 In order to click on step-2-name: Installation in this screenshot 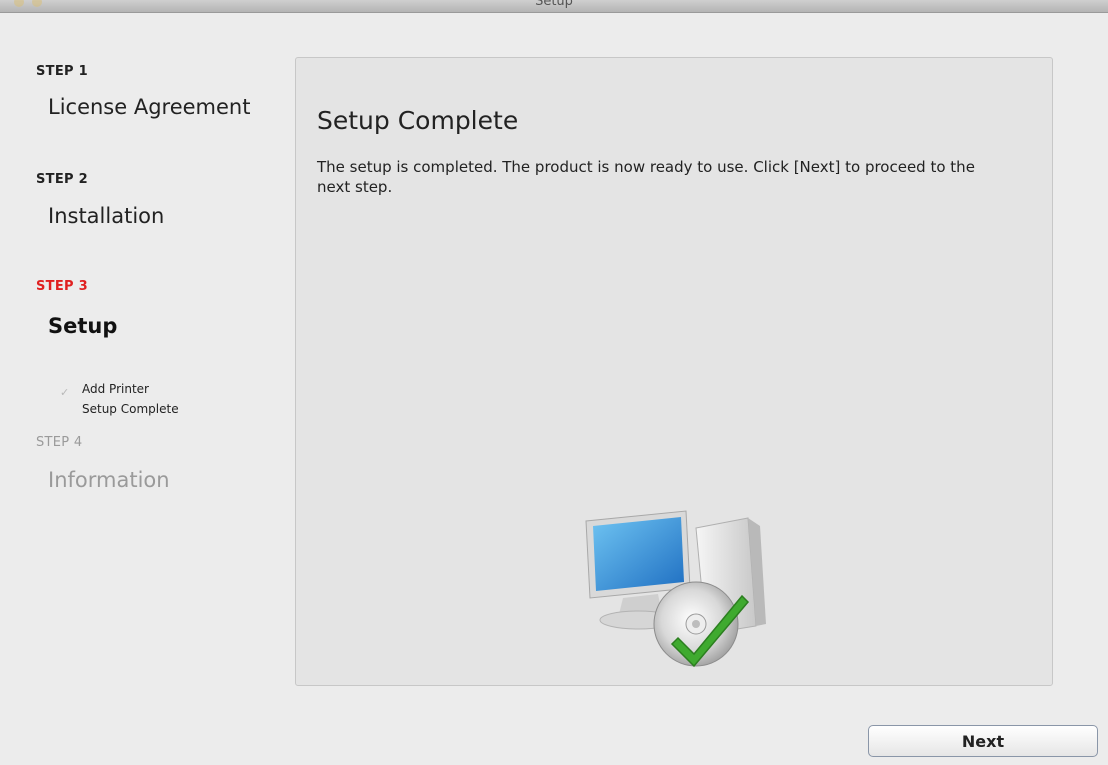, I will do `click(106, 216)`.